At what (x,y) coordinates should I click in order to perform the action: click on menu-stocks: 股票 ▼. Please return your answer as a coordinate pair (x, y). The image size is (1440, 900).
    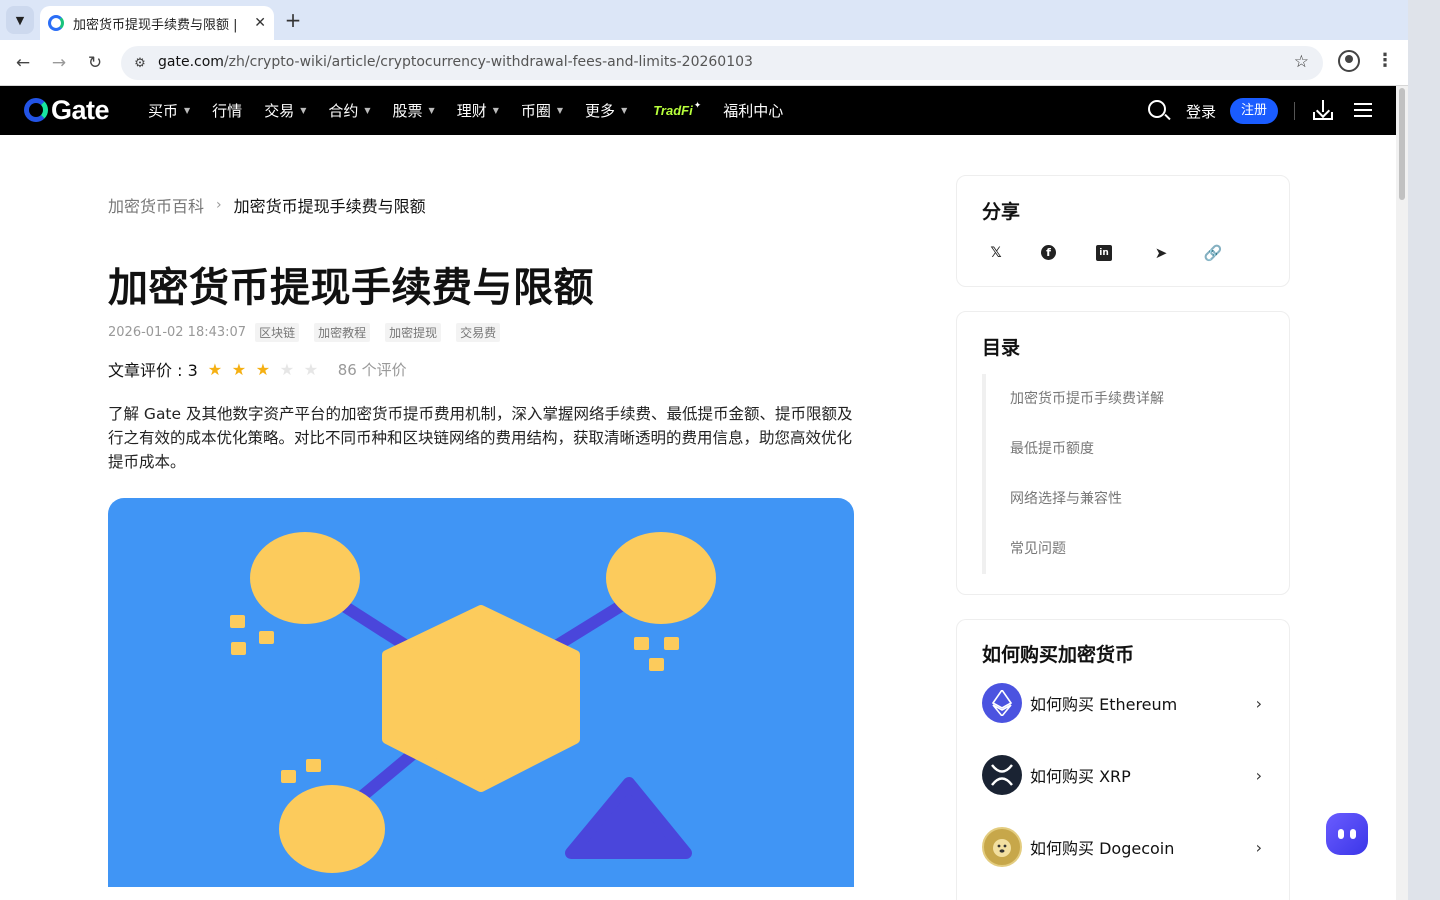
    Looking at the image, I should click on (414, 110).